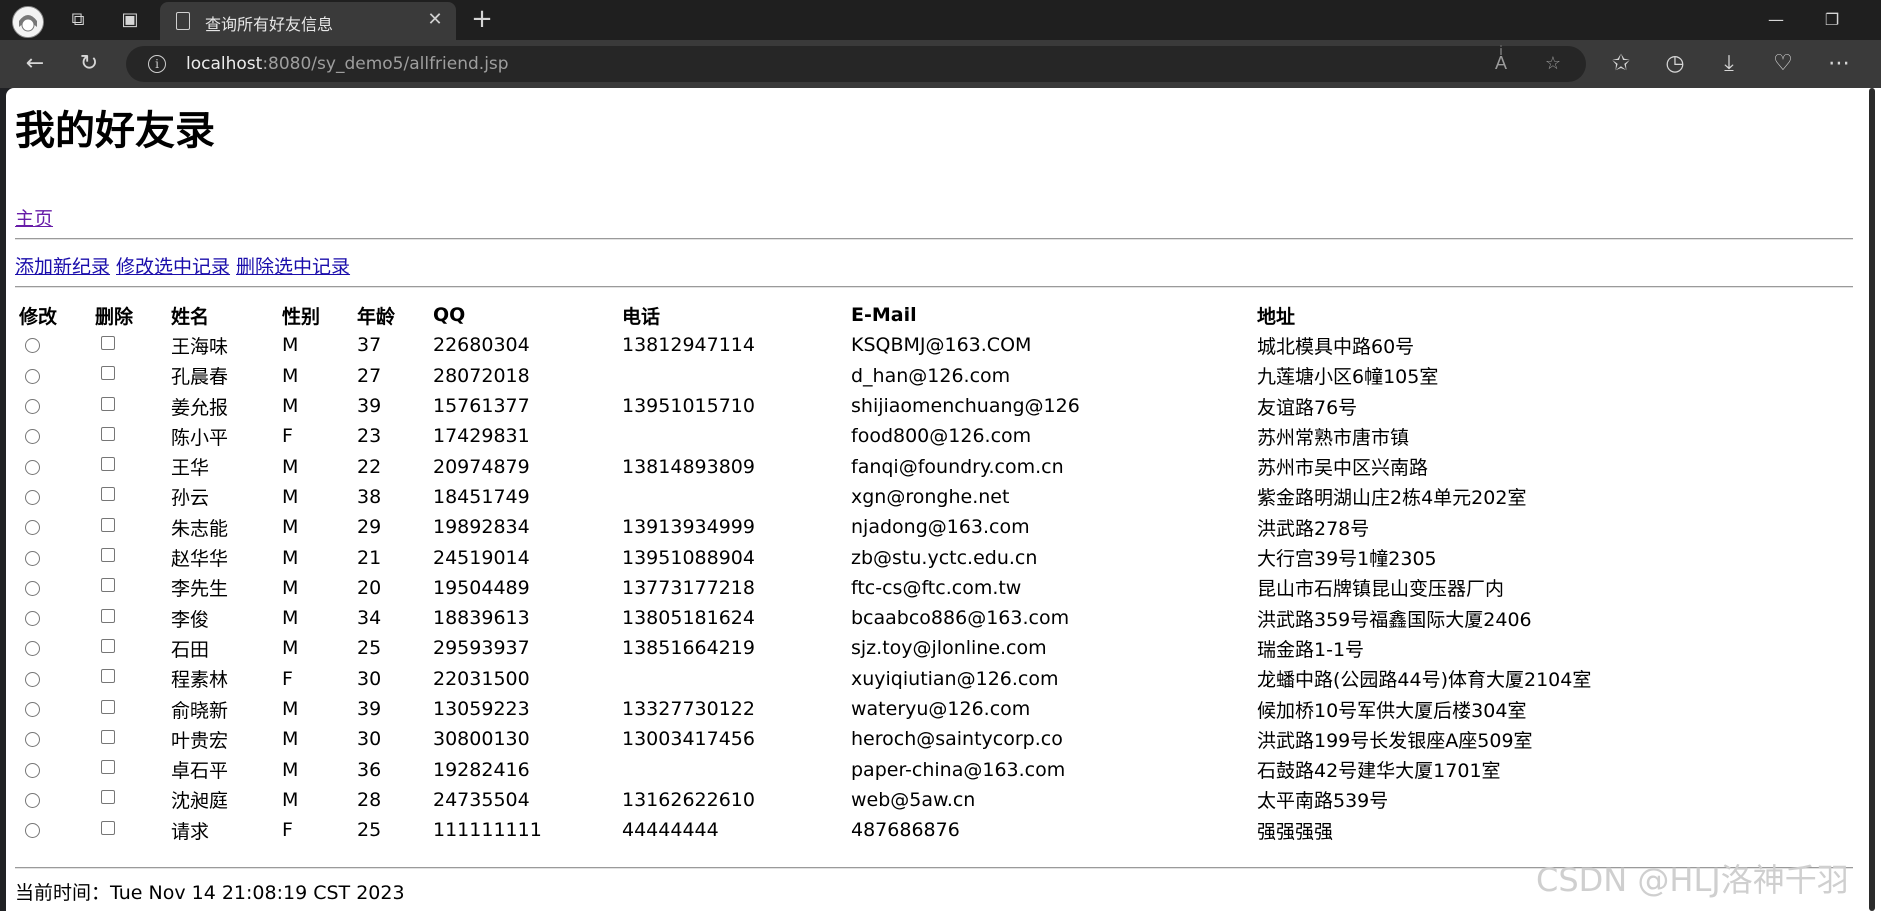  I want to click on cell-age: 28, so click(369, 799).